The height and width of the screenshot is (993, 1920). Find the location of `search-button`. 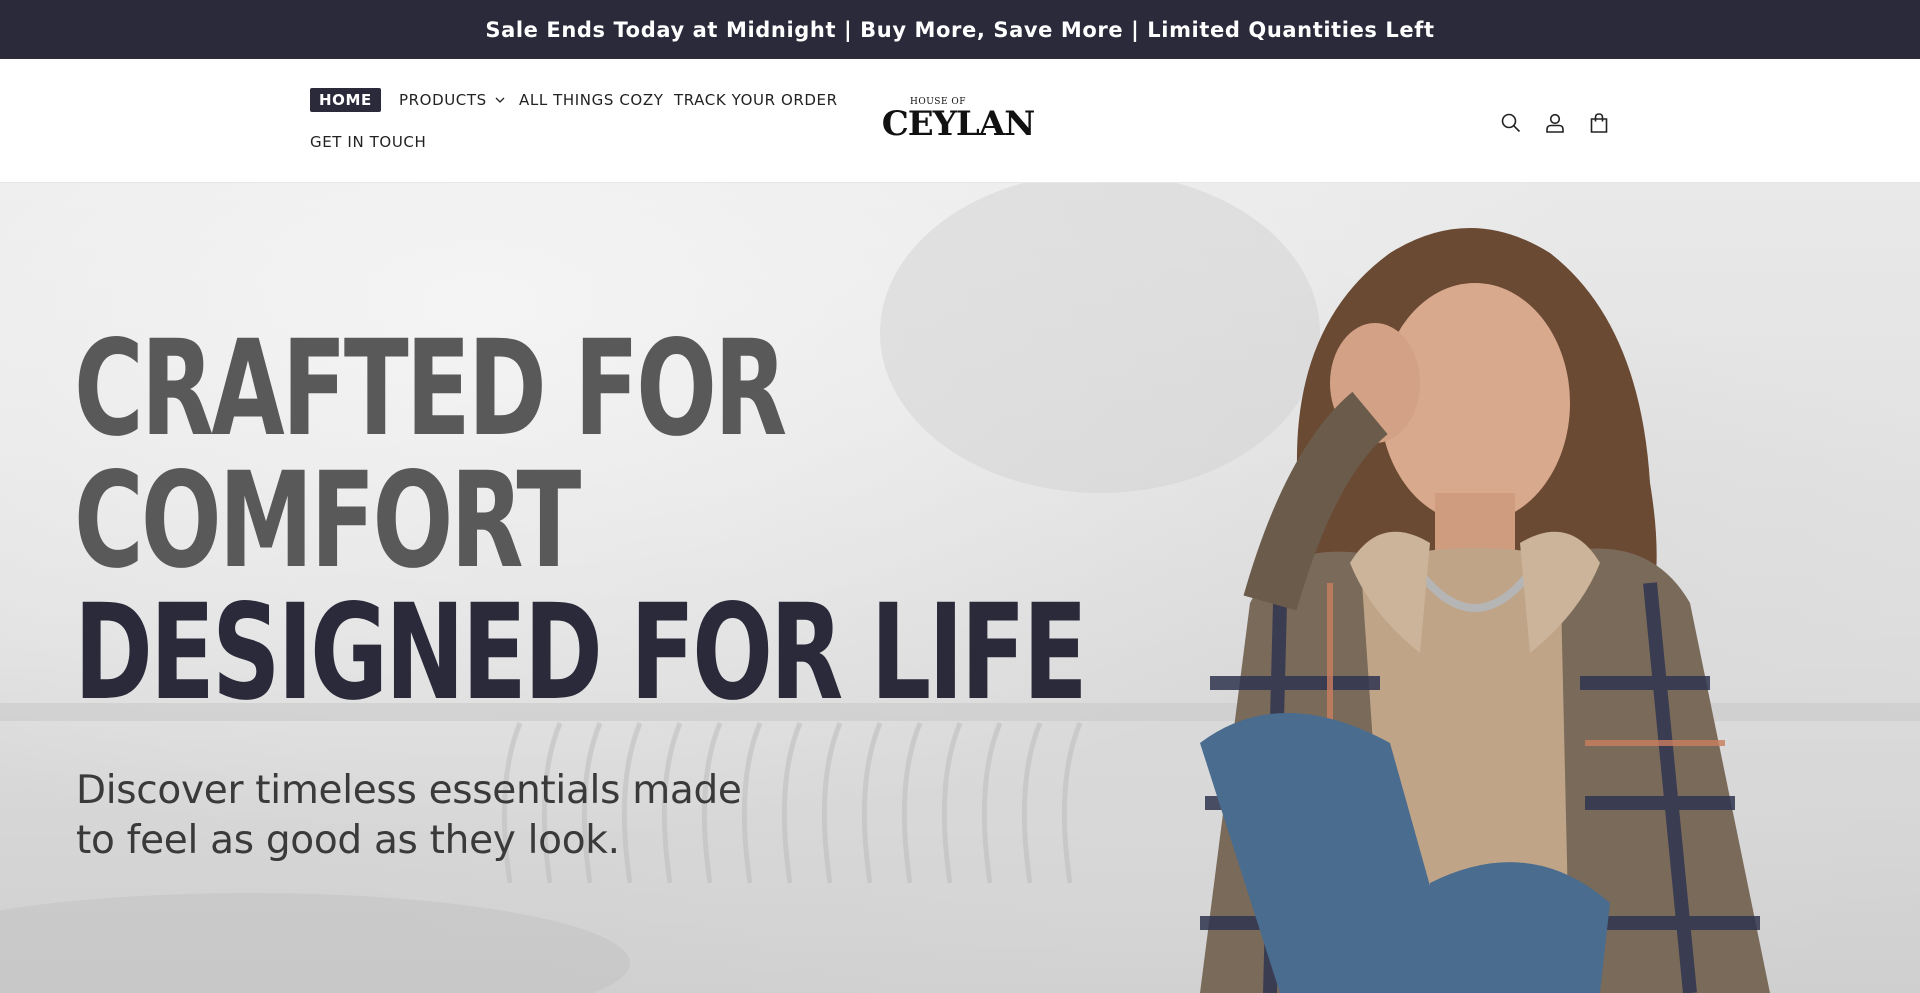

search-button is located at coordinates (1511, 123).